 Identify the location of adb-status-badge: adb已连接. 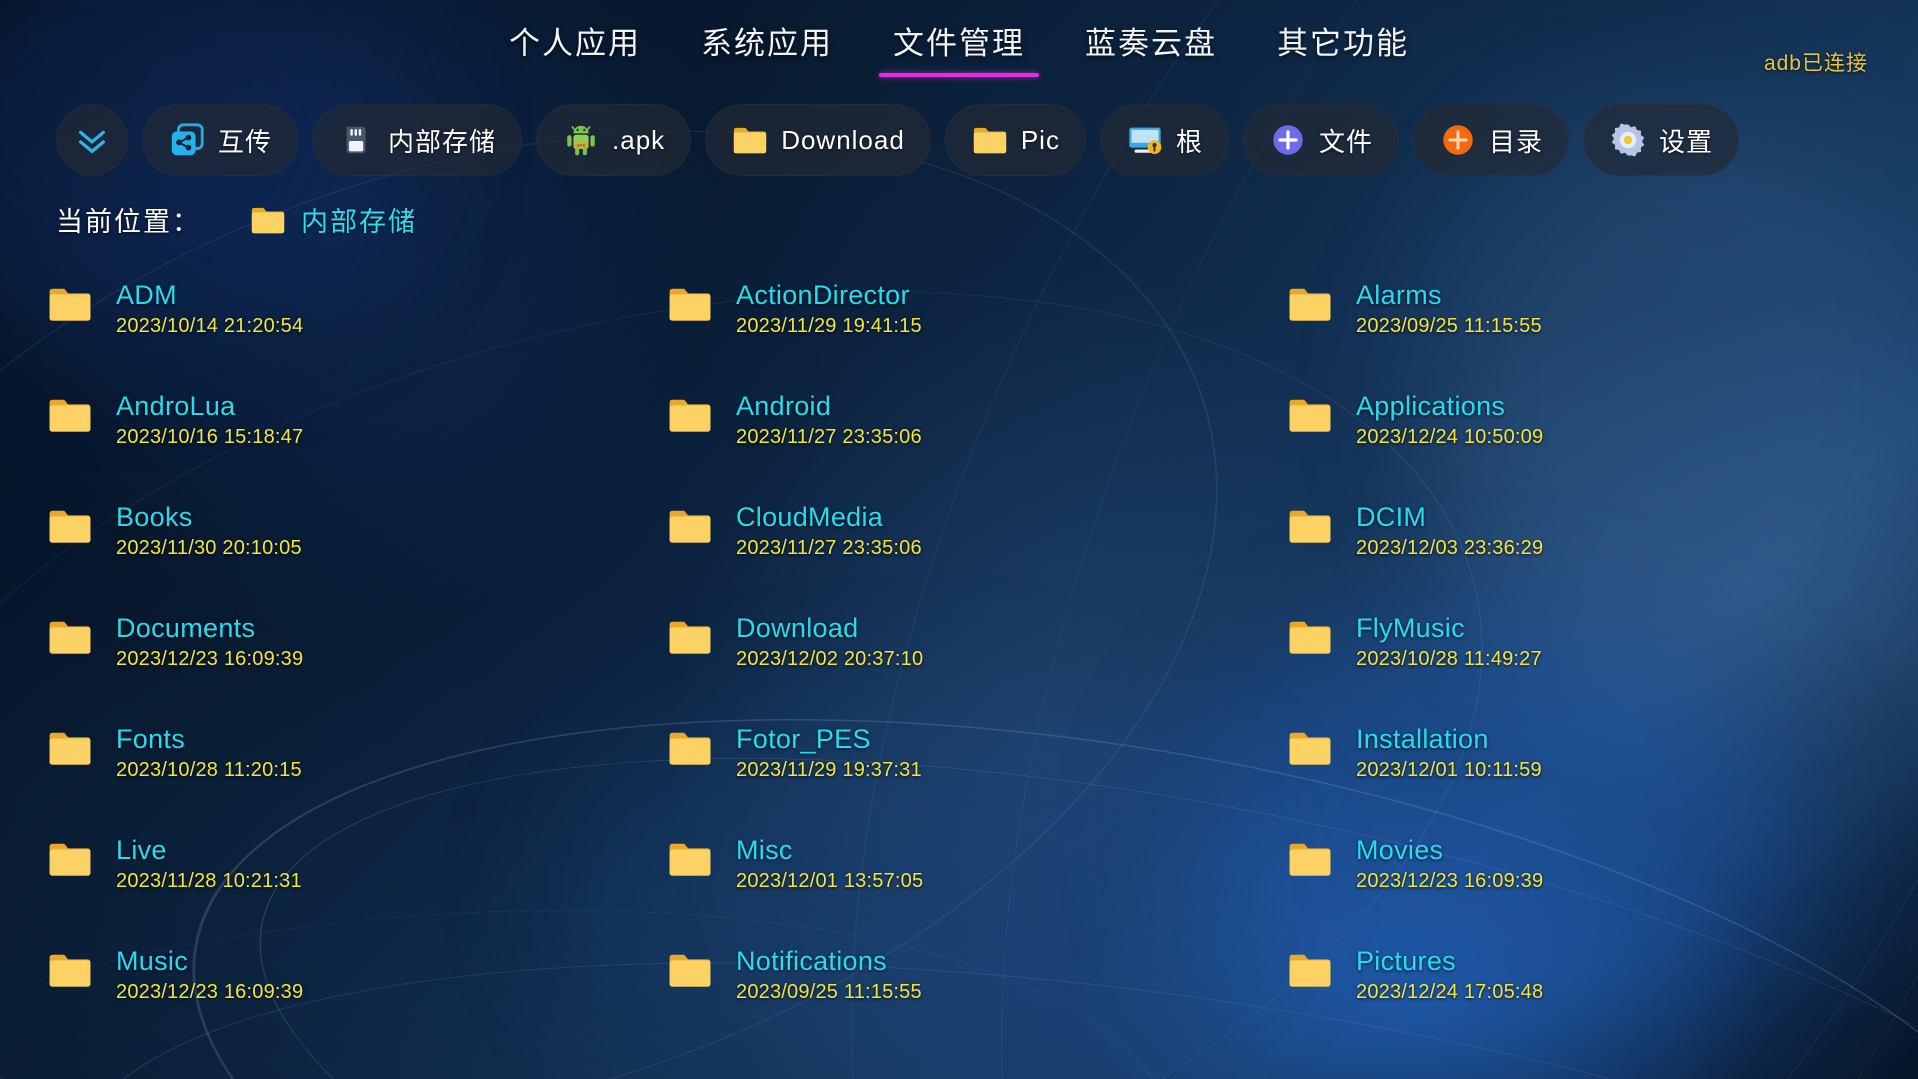
(1815, 63).